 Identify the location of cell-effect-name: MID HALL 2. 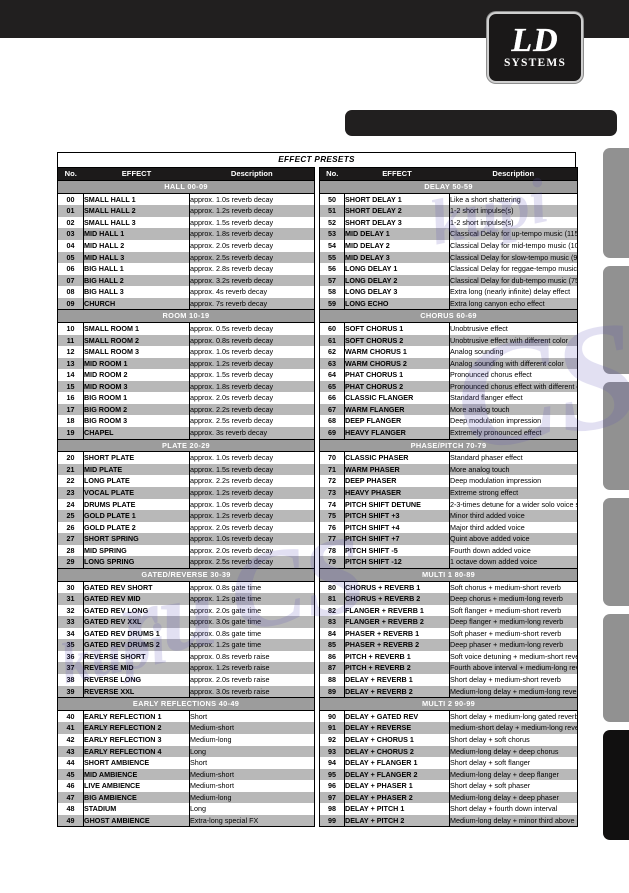
(136, 245).